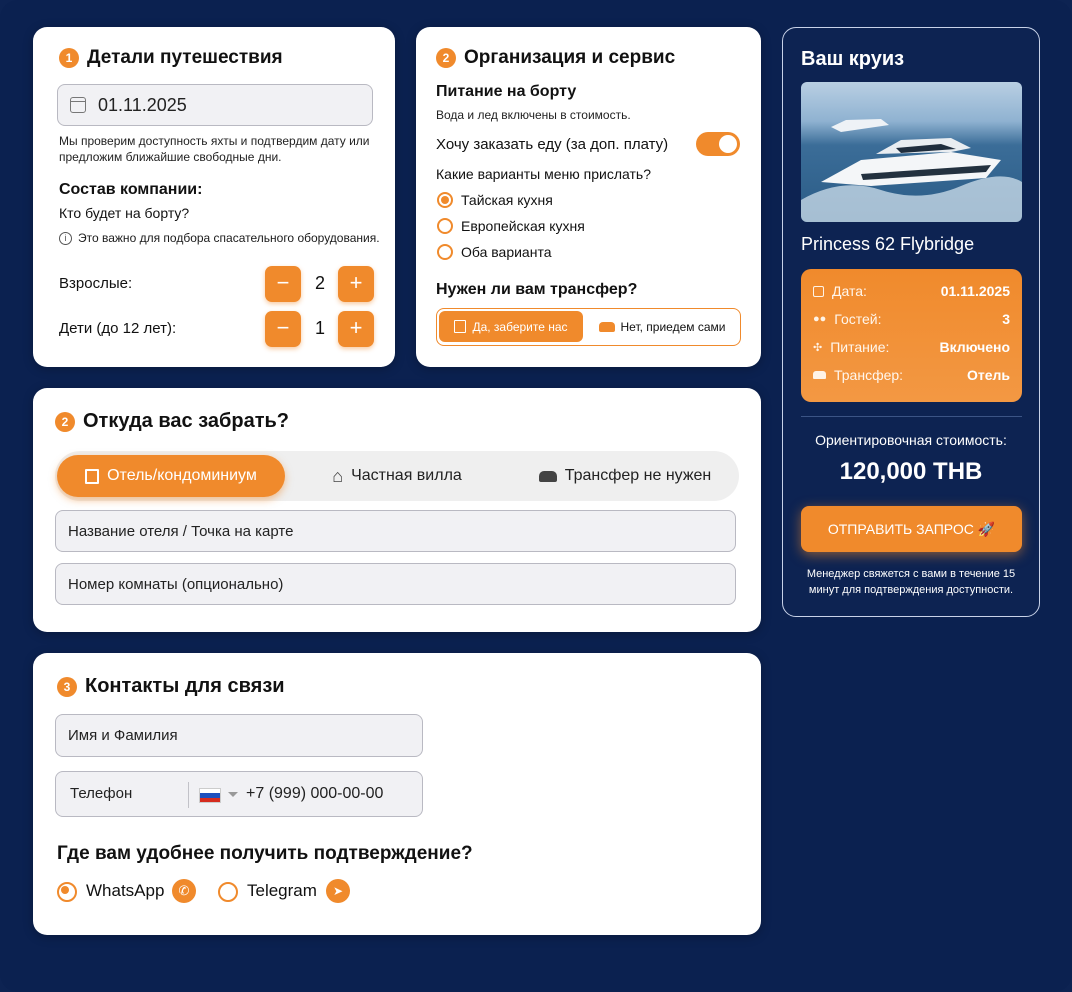  Describe the element at coordinates (543, 174) in the screenshot. I see `menu-question: Какие варианты меню прислать?` at that location.